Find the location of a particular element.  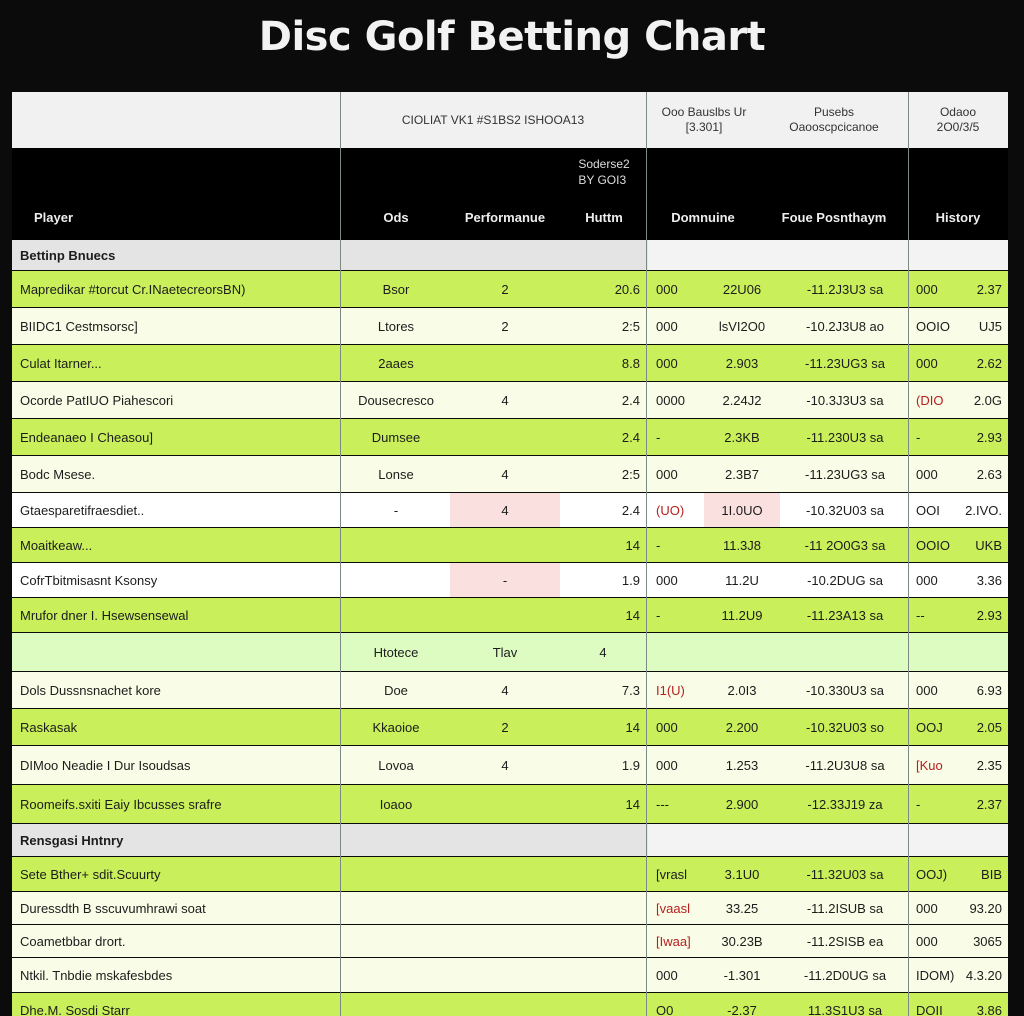

cell-player: Roomeifs.sxiti Eaiy Ibcusses srafre is located at coordinates (121, 804).